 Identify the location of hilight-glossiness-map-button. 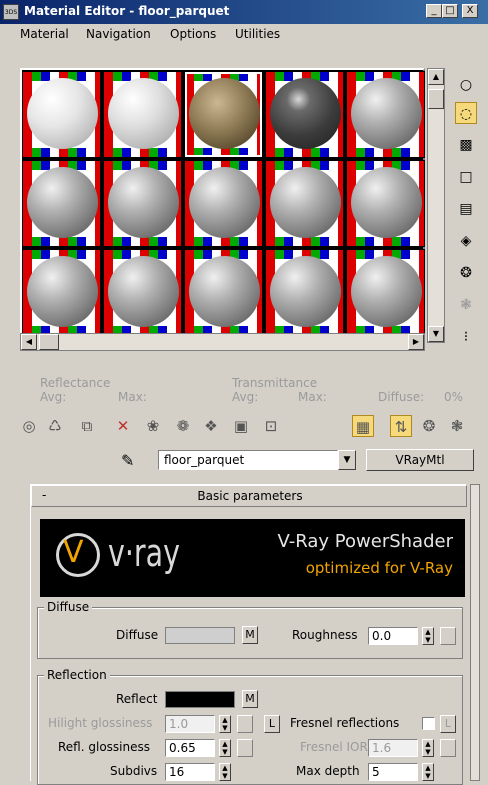
(245, 724).